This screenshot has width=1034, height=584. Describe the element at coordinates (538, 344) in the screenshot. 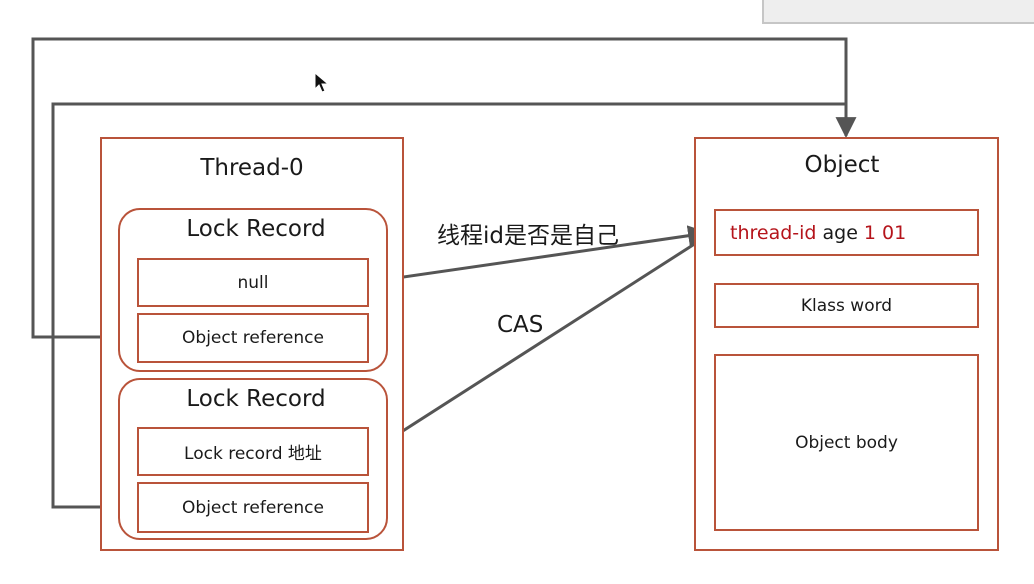

I see `markword-to-lockrecord-arrow` at that location.